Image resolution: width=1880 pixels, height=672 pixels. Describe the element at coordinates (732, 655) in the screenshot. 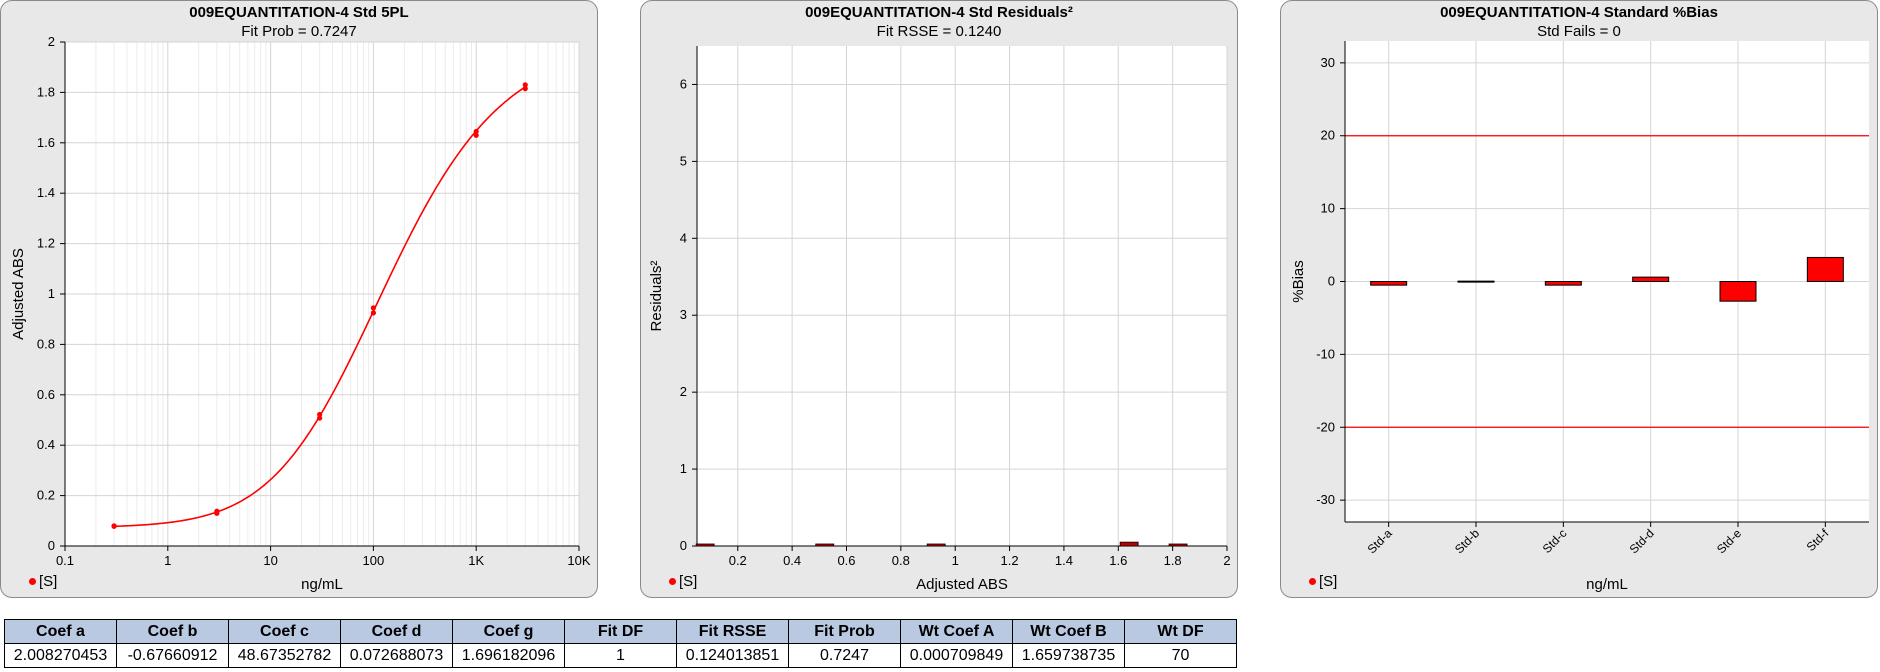

I see `table-cell: 0.124013851` at that location.